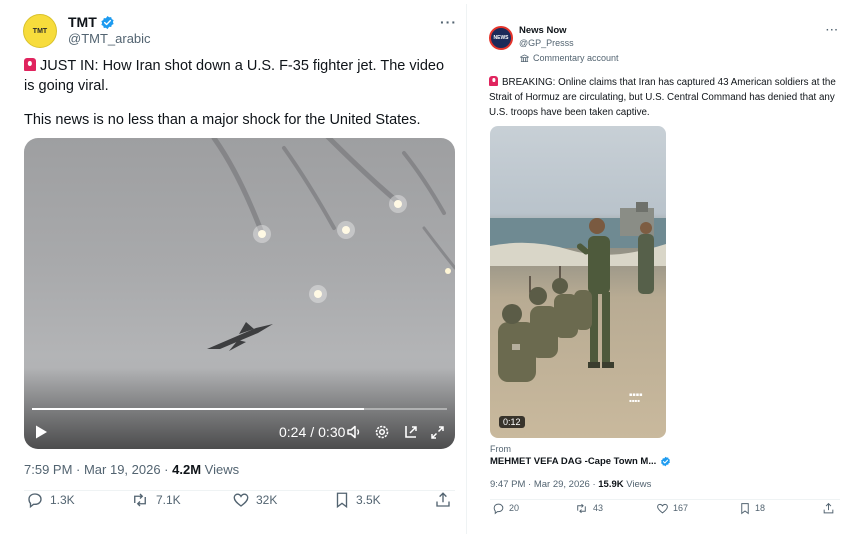  Describe the element at coordinates (546, 43) in the screenshot. I see `author-handle: @GP_Presss` at that location.